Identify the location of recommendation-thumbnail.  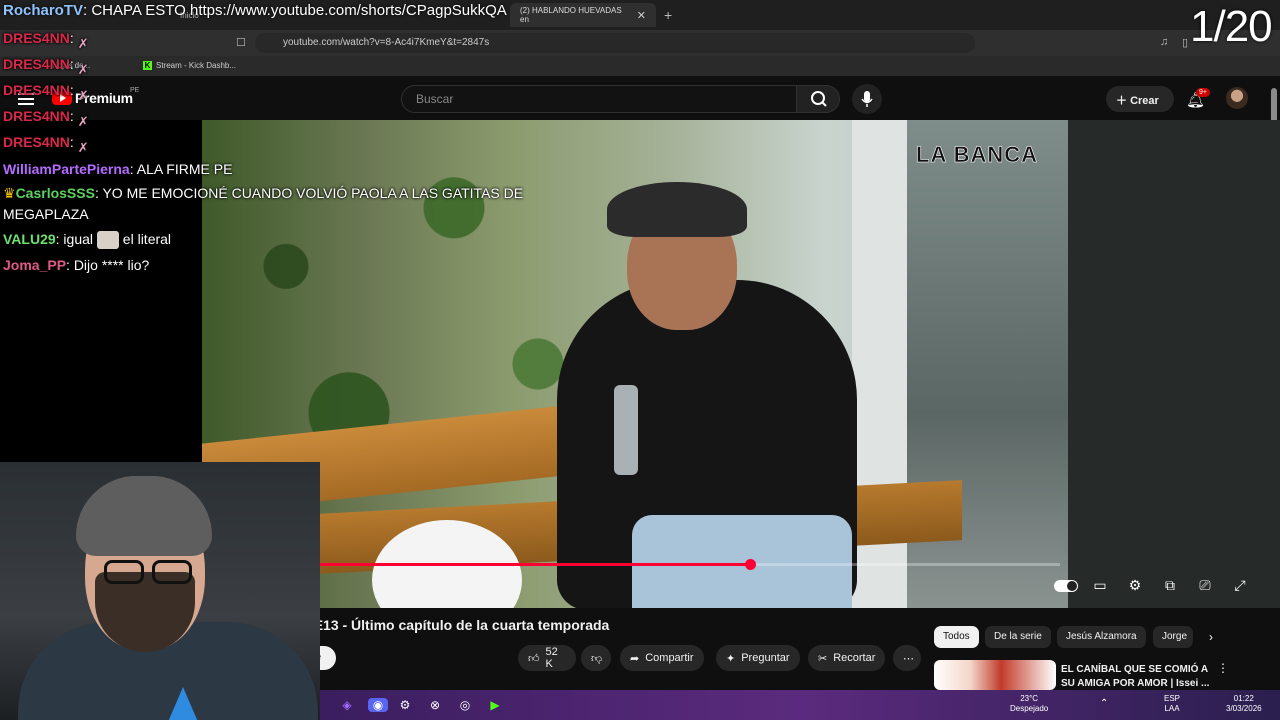
(995, 675).